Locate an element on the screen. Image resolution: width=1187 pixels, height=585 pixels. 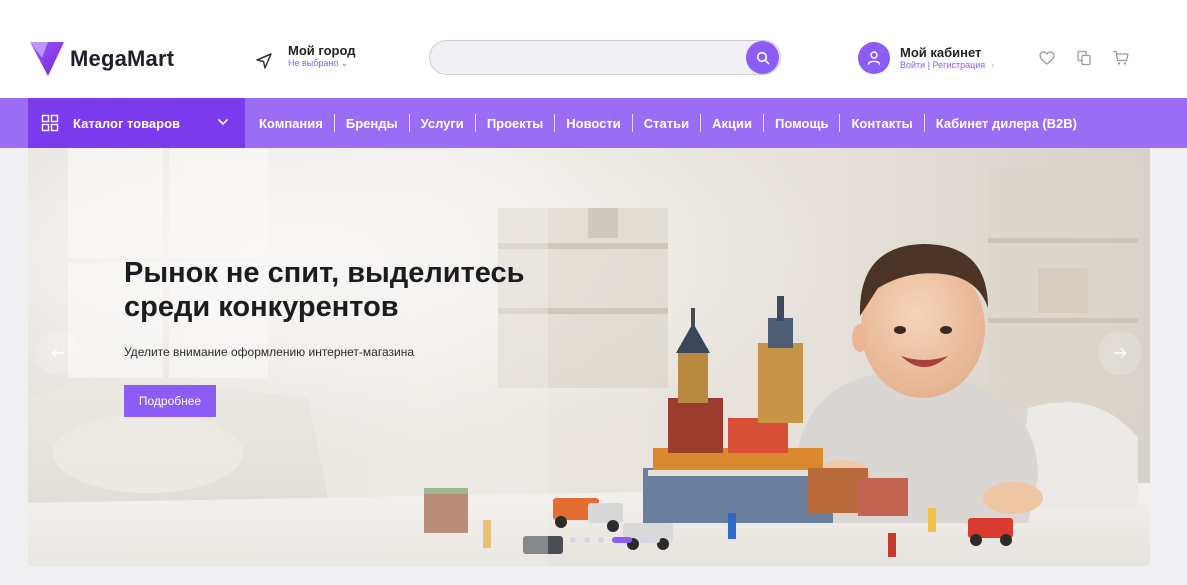
hero-title-line-1: Рынок не спит, выделитесь is located at coordinates (324, 273).